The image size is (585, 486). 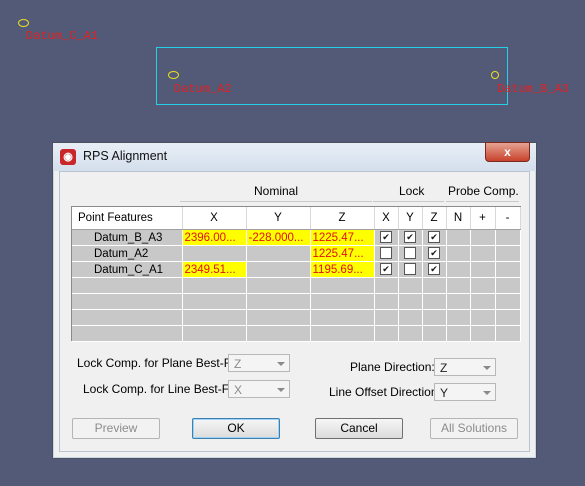 I want to click on nominal-group-header: Nominal, so click(x=276, y=191).